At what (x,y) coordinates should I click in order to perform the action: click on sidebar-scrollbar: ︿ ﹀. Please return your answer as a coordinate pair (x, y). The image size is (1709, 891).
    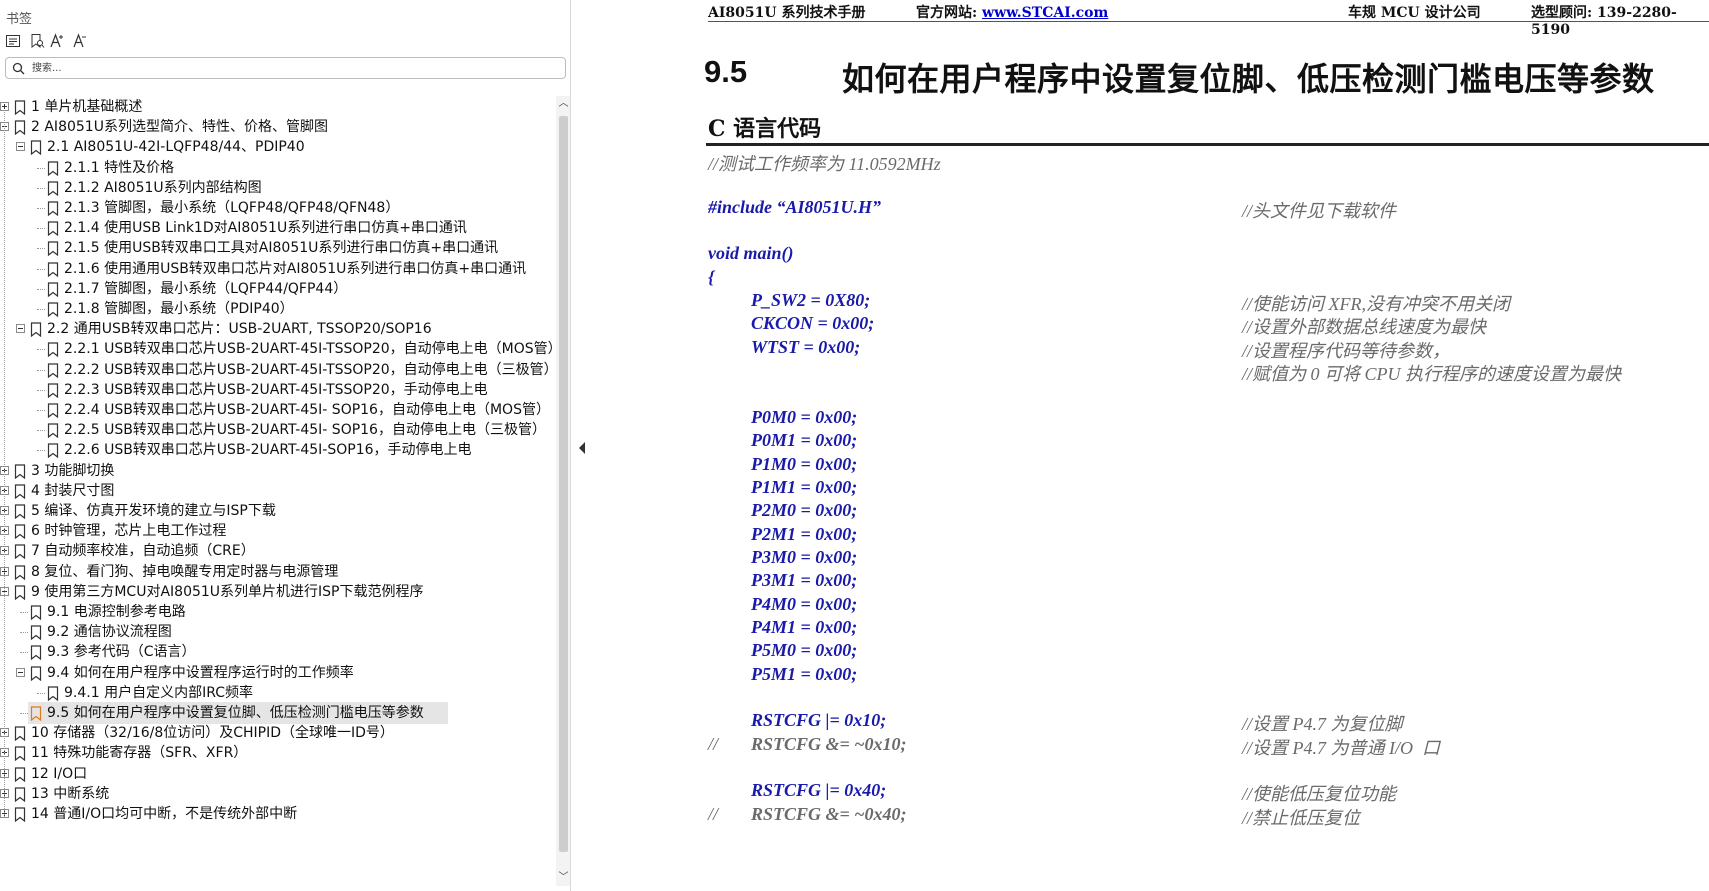
    Looking at the image, I should click on (563, 491).